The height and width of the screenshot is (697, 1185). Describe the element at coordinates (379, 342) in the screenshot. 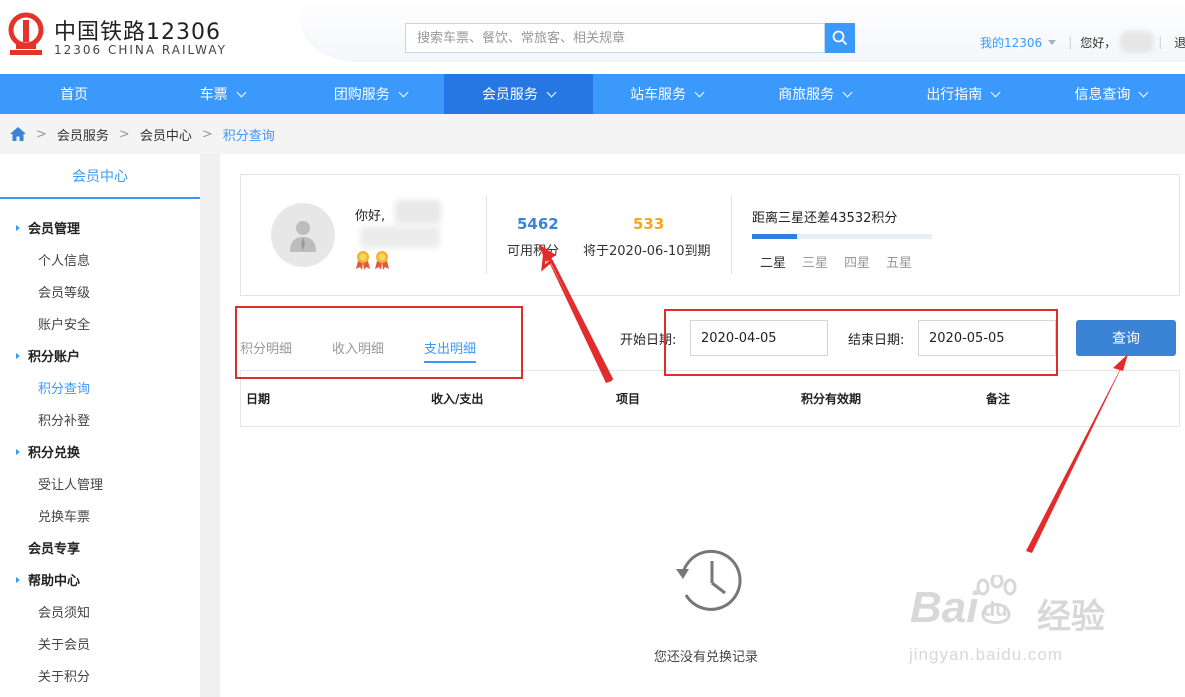

I see `annotation-box-tabs` at that location.